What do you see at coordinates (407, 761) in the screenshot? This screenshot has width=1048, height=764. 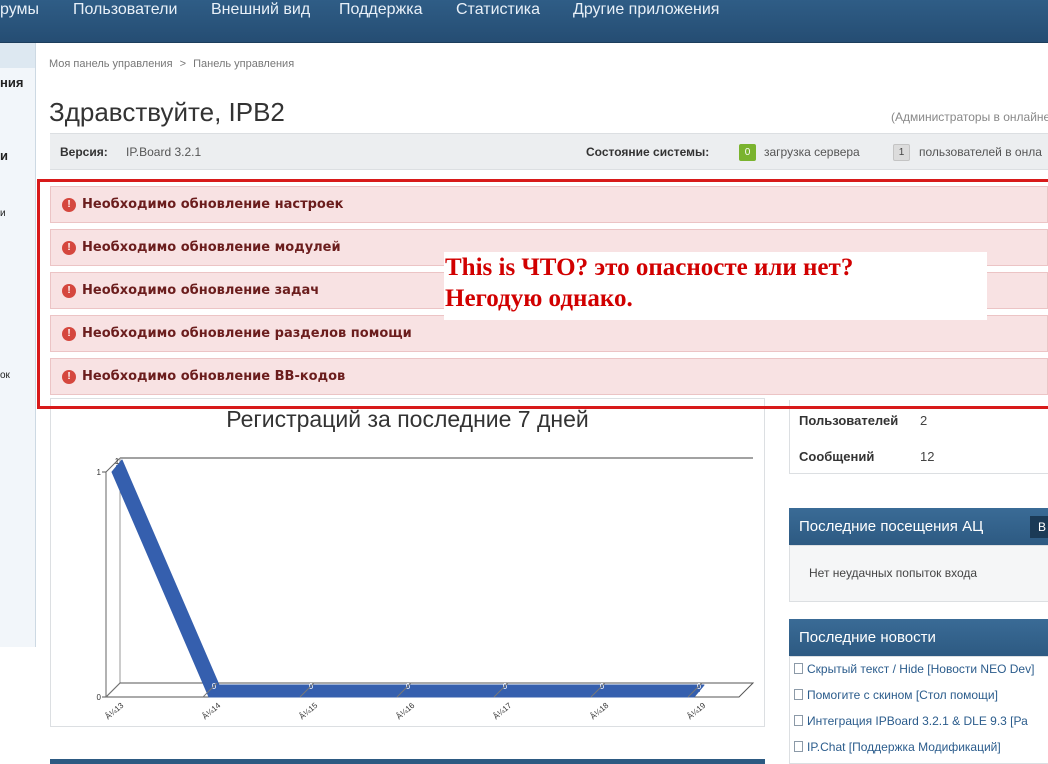 I see `next-panel-header` at bounding box center [407, 761].